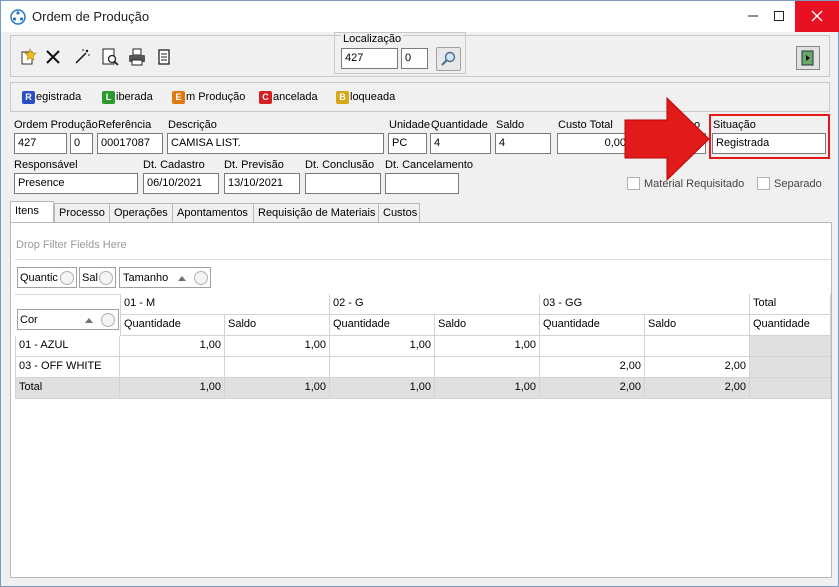 The height and width of the screenshot is (587, 839). What do you see at coordinates (422, 183) in the screenshot?
I see `dt-cancelamento-input` at bounding box center [422, 183].